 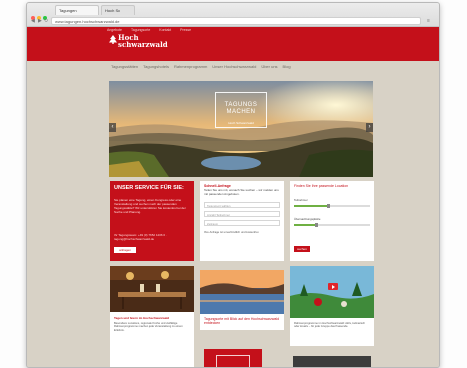 What do you see at coordinates (428, 21) in the screenshot?
I see `browser-menu-icon: ≡` at bounding box center [428, 21].